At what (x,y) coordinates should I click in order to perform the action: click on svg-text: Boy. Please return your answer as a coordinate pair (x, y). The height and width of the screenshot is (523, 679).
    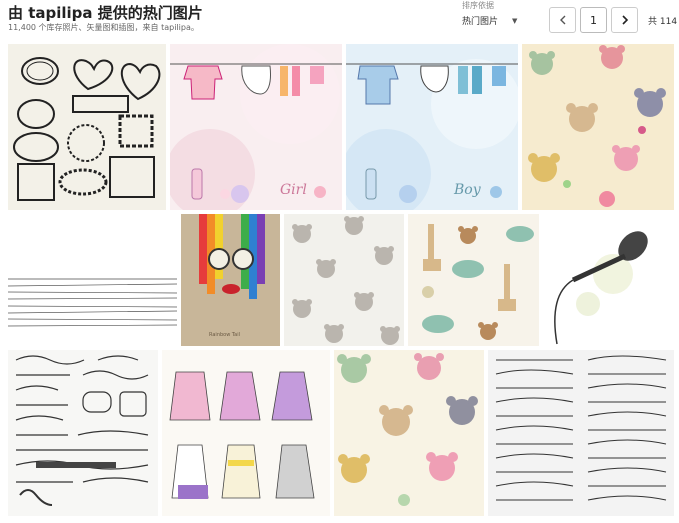
    Looking at the image, I should click on (467, 190).